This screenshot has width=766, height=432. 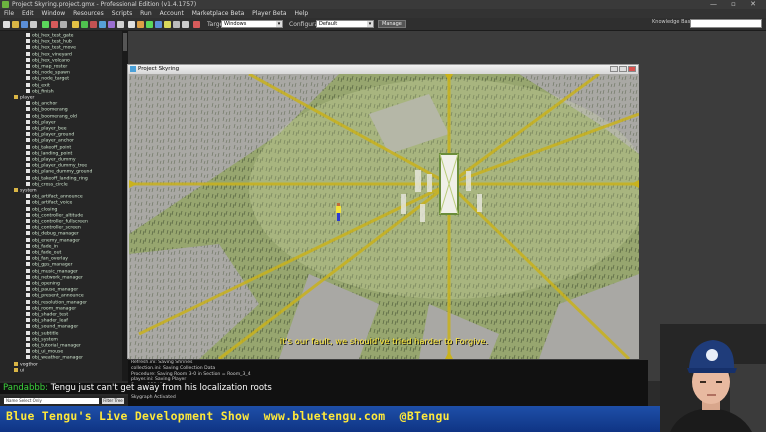 What do you see at coordinates (44, 352) in the screenshot?
I see `tree-item: obj_ui_mouse` at bounding box center [44, 352].